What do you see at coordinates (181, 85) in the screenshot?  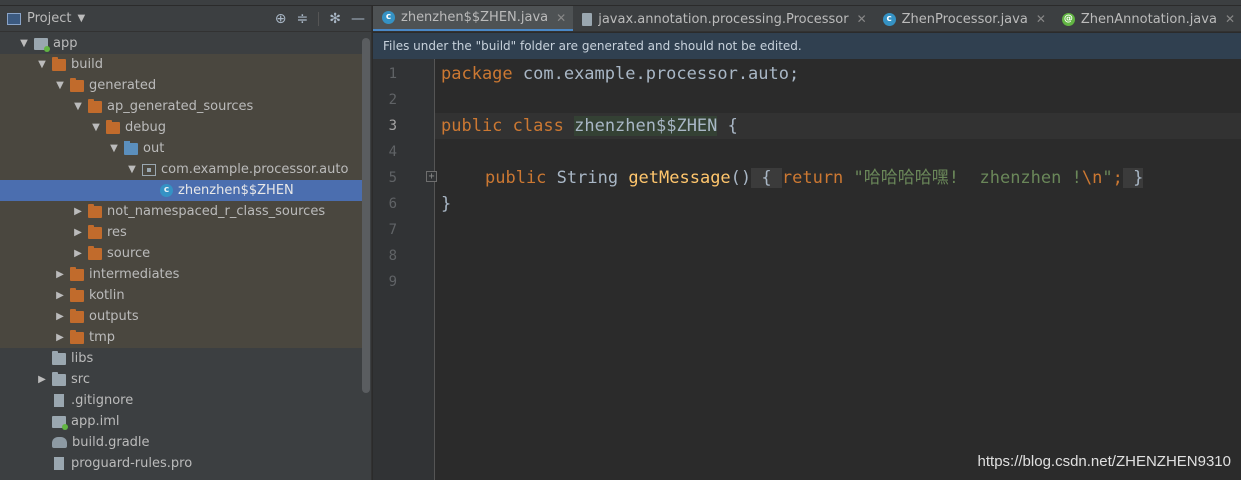 I see `tree-item-generated: ▼ generated` at bounding box center [181, 85].